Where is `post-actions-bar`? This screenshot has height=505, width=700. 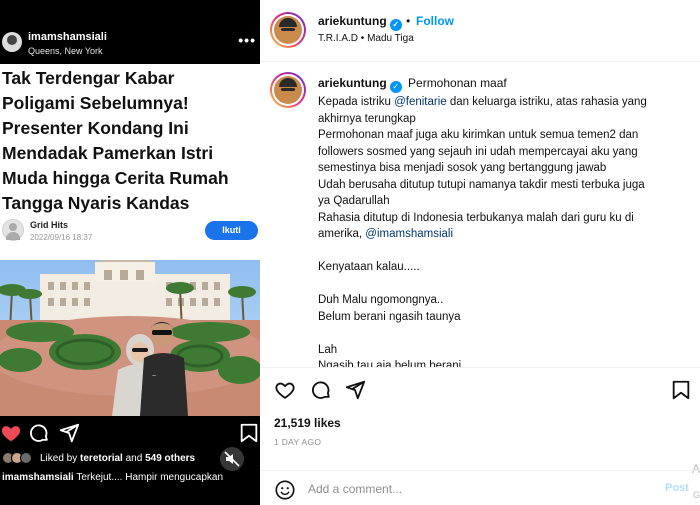
post-actions-bar is located at coordinates (480, 390).